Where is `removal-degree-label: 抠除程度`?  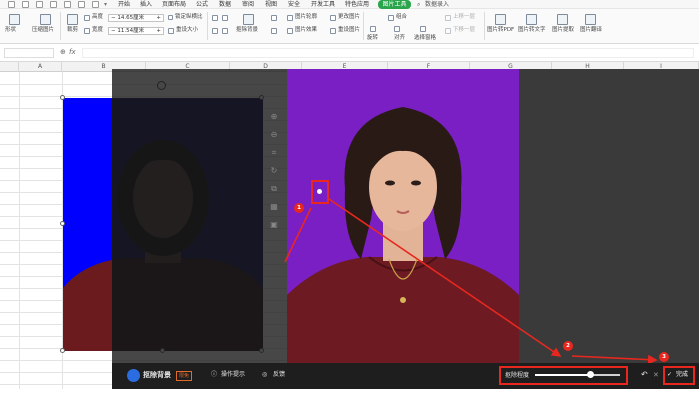 removal-degree-label: 抠除程度 is located at coordinates (517, 375).